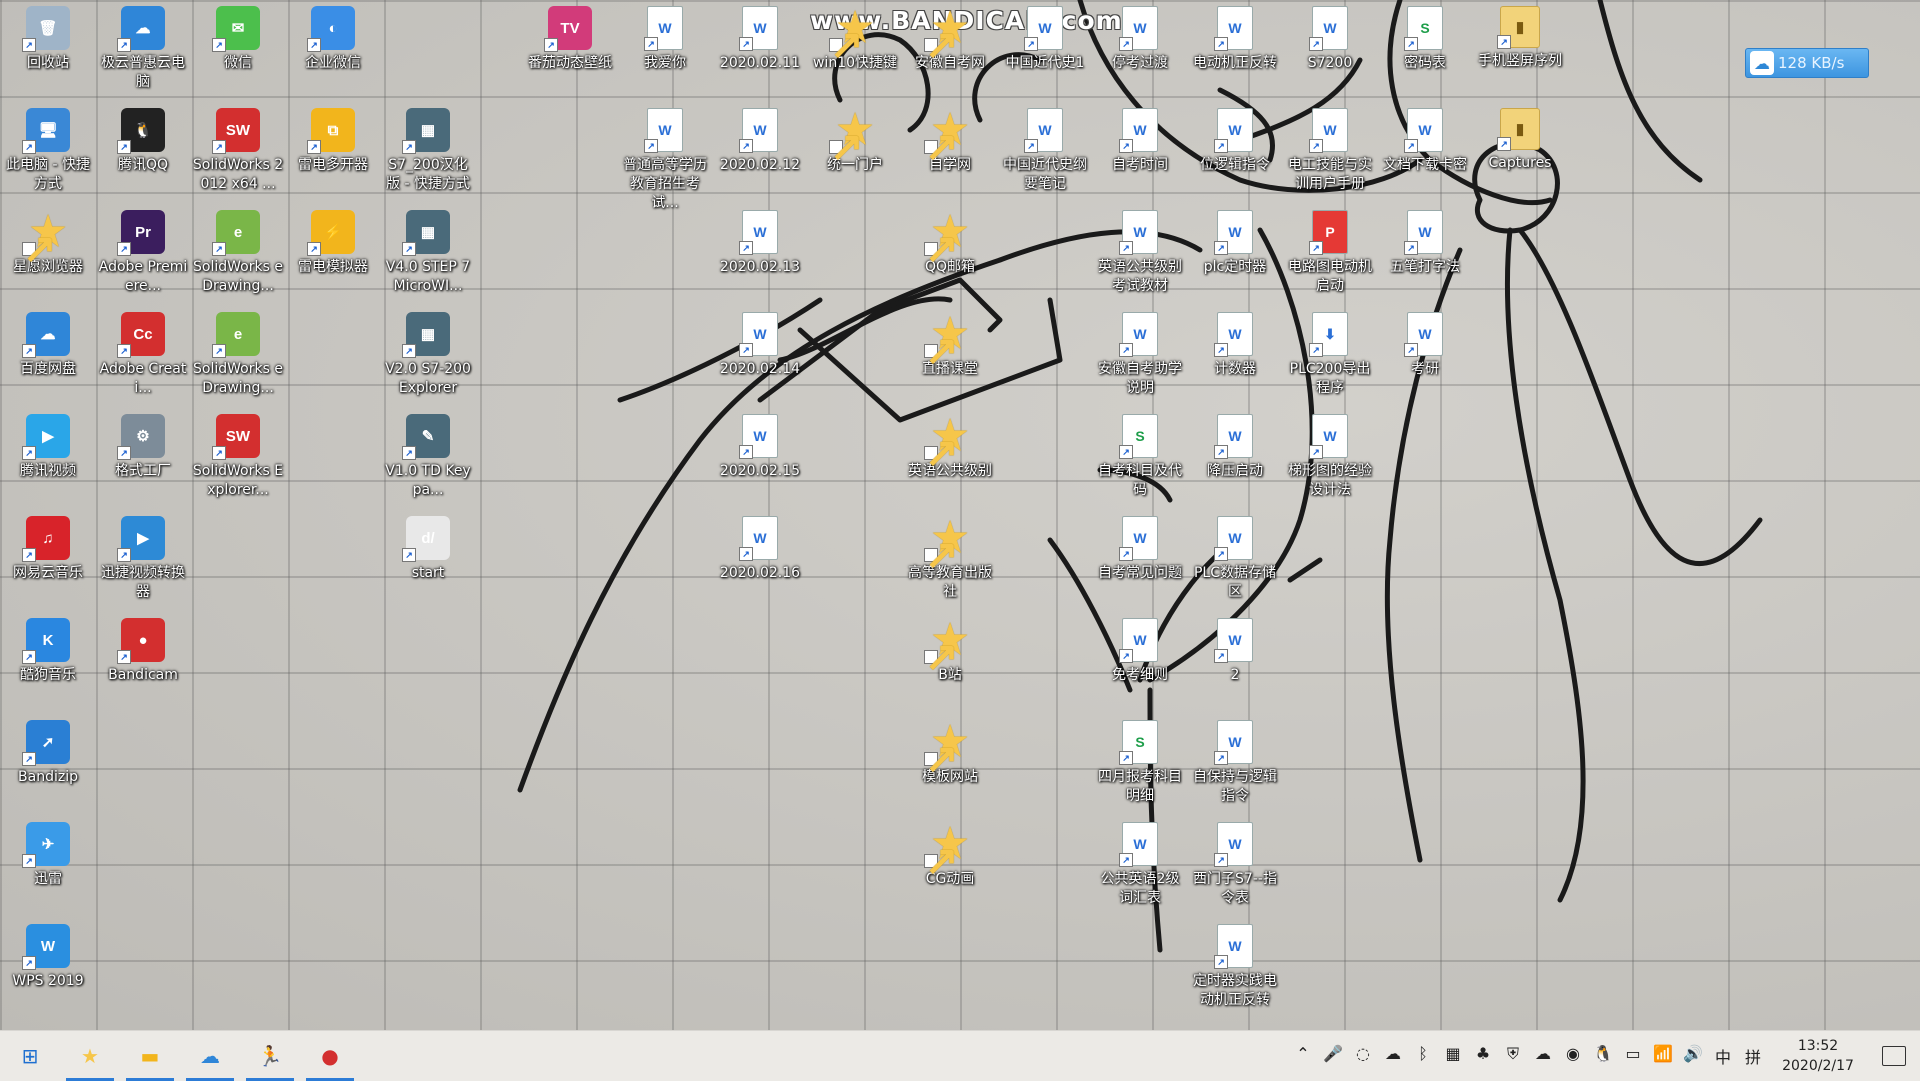  I want to click on tray-icon: ▭, so click(1633, 1056).